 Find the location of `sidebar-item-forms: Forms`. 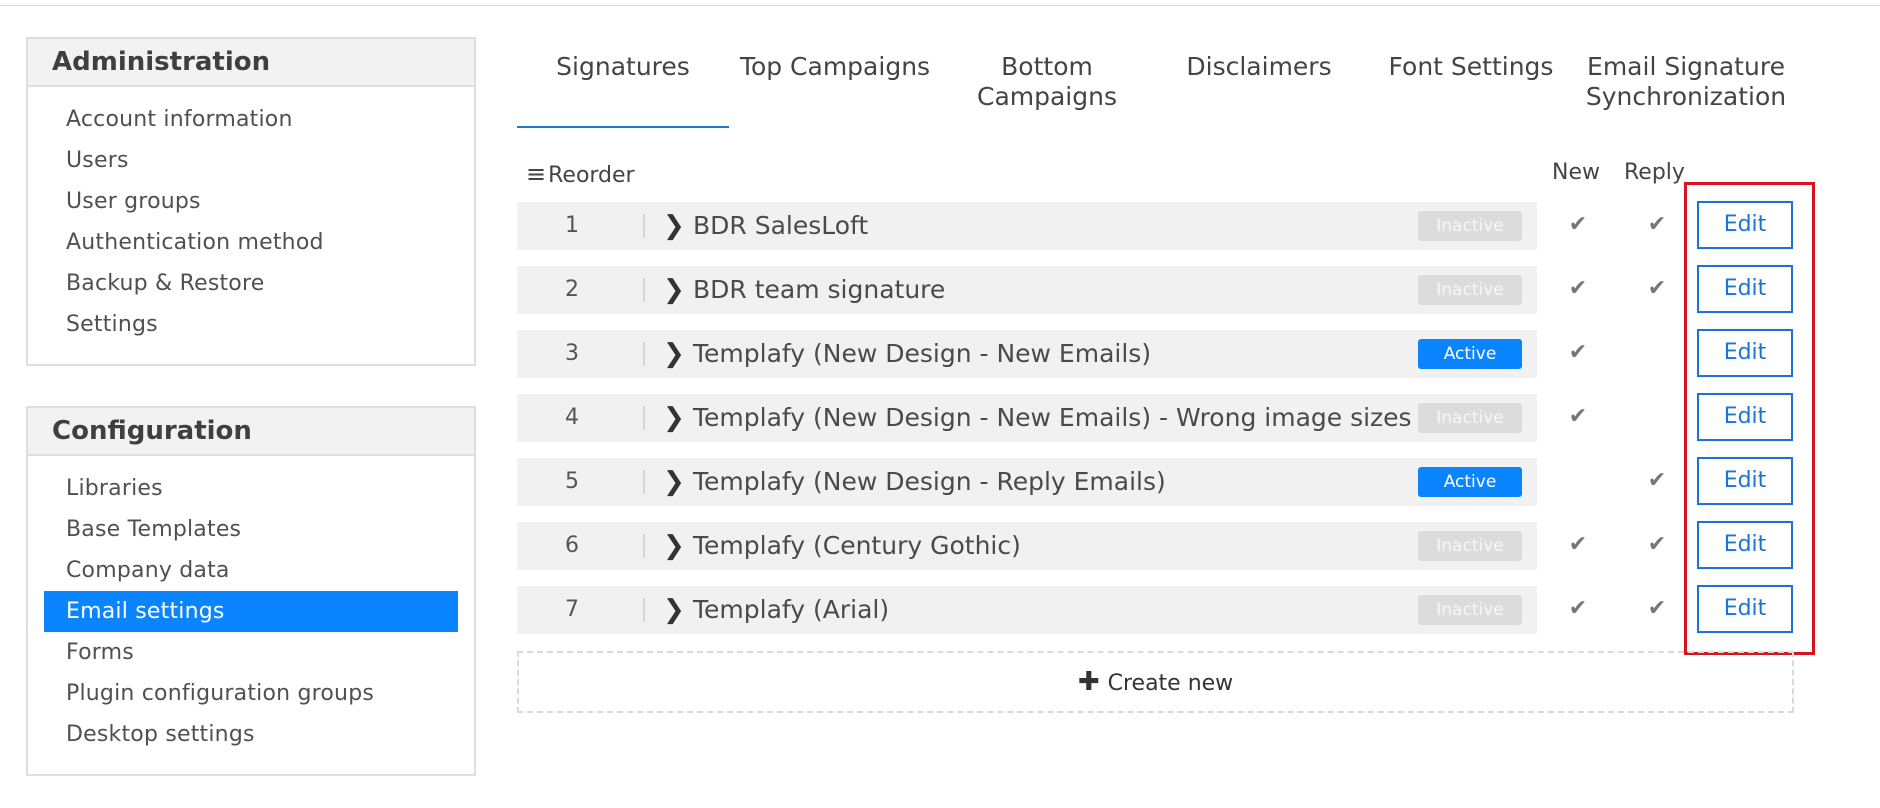

sidebar-item-forms: Forms is located at coordinates (251, 652).